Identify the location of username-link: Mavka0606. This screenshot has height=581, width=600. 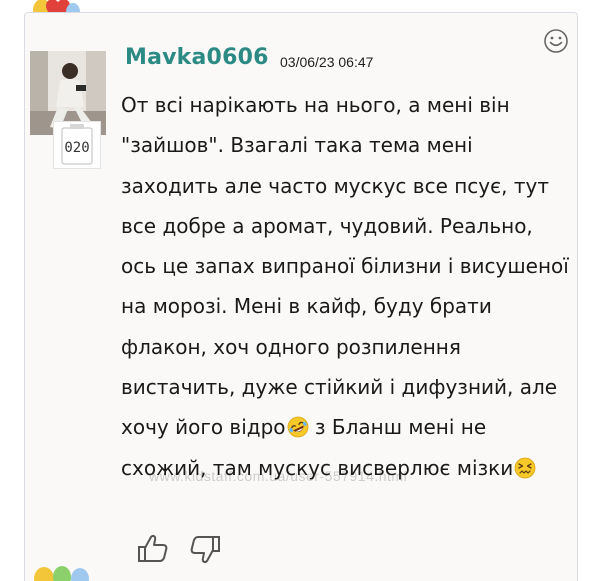
(197, 57).